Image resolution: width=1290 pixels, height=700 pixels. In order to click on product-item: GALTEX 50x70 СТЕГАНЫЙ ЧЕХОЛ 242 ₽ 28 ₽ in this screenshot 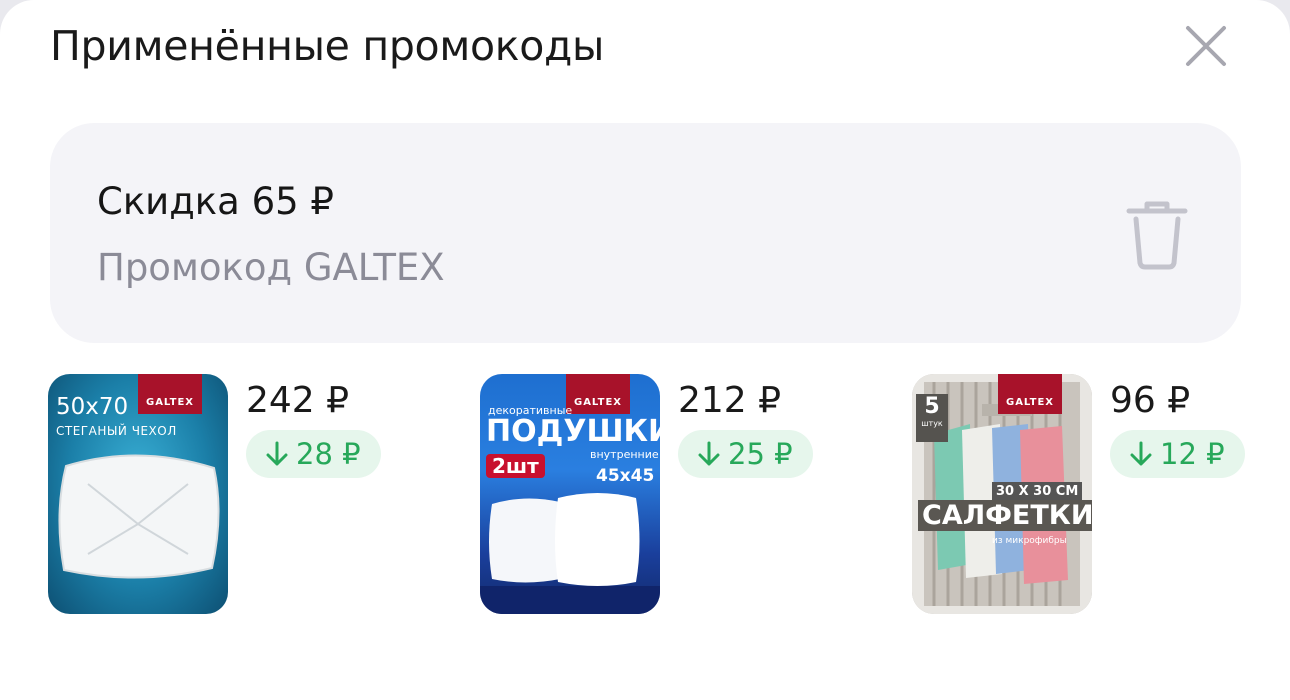, I will do `click(228, 496)`.